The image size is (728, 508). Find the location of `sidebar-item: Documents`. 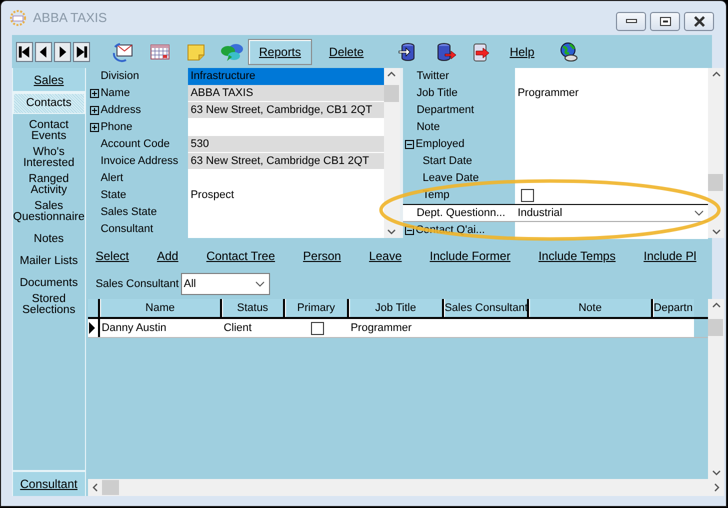

sidebar-item: Documents is located at coordinates (49, 284).